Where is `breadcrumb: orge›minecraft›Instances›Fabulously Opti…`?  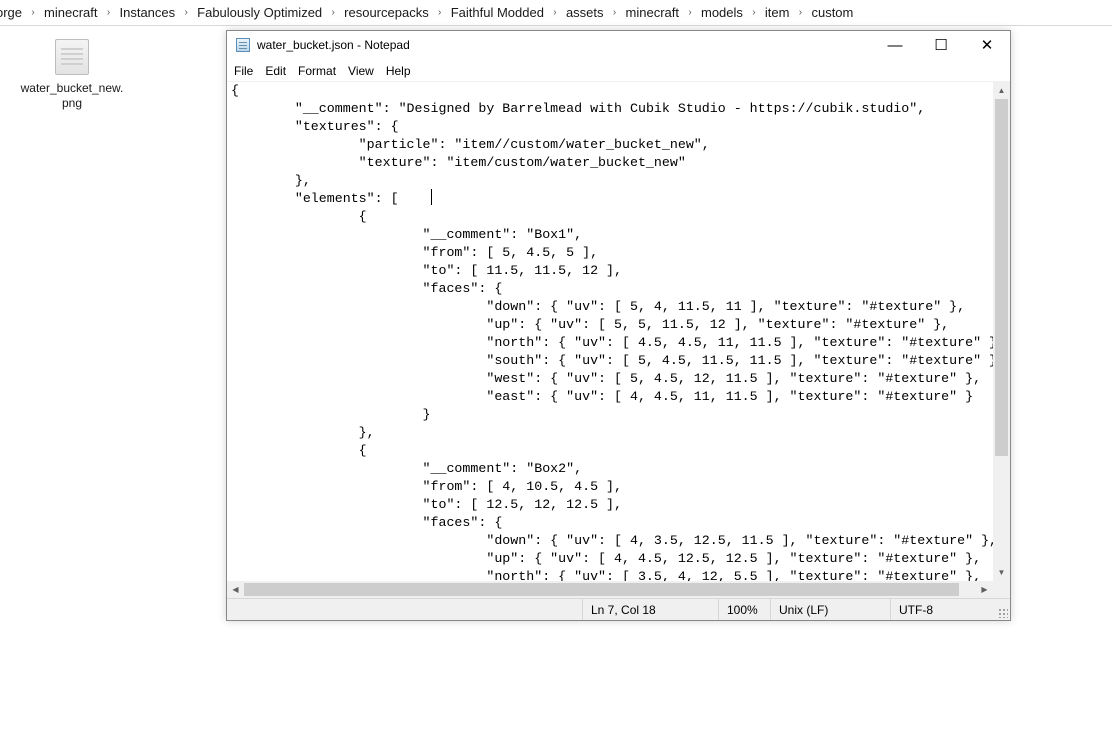
breadcrumb: orge›minecraft›Instances›Fabulously Opti… is located at coordinates (556, 13).